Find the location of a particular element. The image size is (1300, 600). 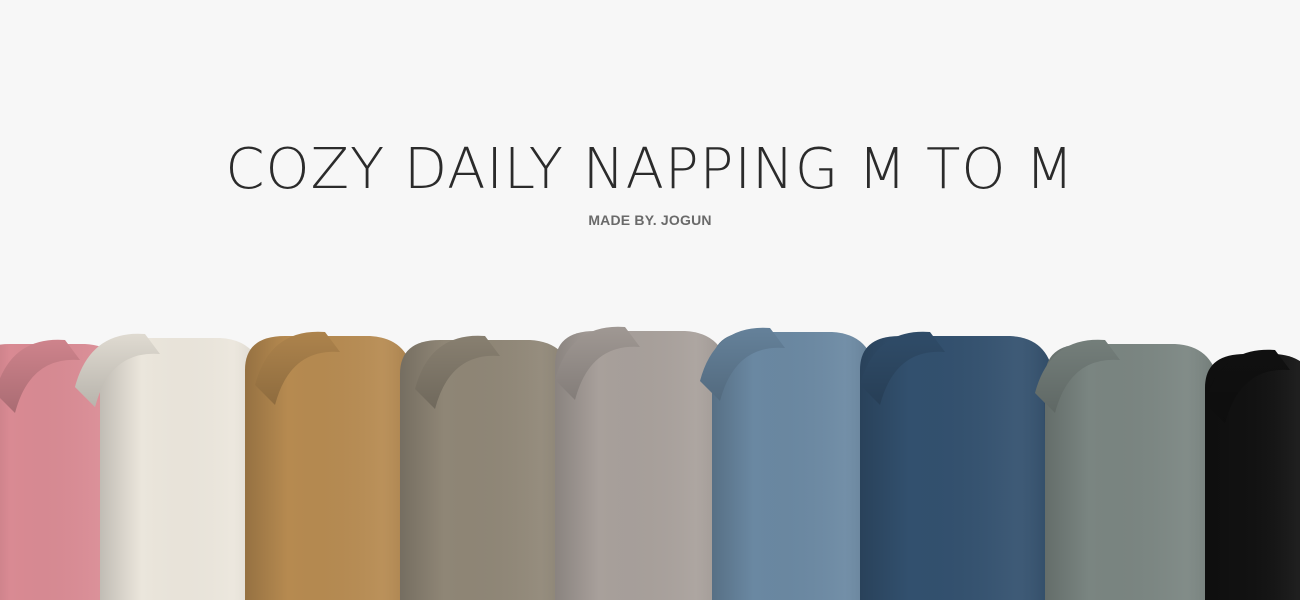

banner-subtitle: MADE BY. JOGUN is located at coordinates (650, 220).